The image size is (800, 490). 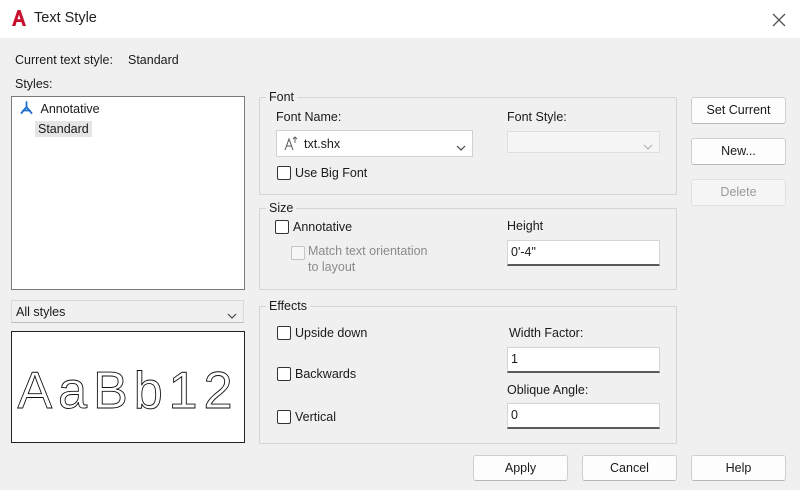 I want to click on oblique-angle-input: 0, so click(x=583, y=416).